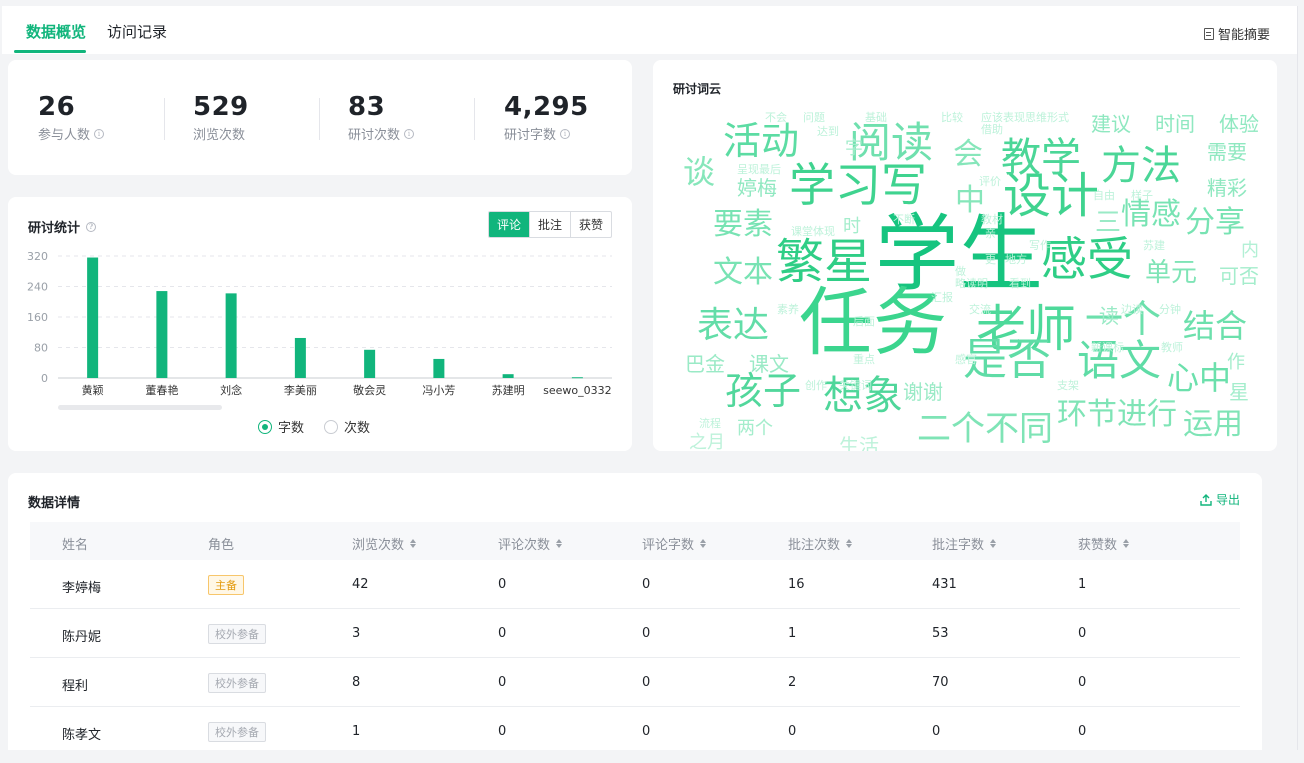 The width and height of the screenshot is (1304, 763). Describe the element at coordinates (221, 107) in the screenshot. I see `stat-value: 529` at that location.